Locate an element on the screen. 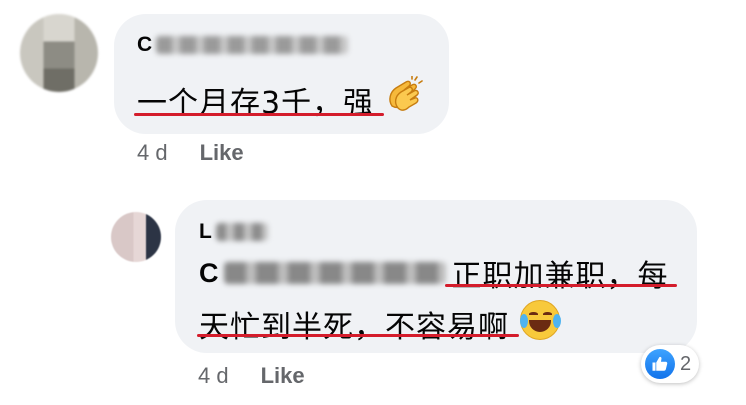  reaction-count: 2 is located at coordinates (686, 363).